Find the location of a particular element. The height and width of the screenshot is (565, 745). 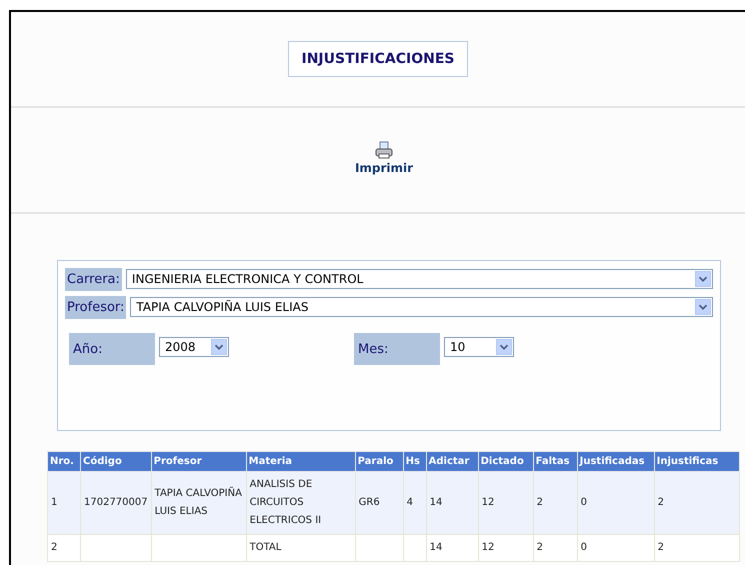

column-header: Código is located at coordinates (116, 462).